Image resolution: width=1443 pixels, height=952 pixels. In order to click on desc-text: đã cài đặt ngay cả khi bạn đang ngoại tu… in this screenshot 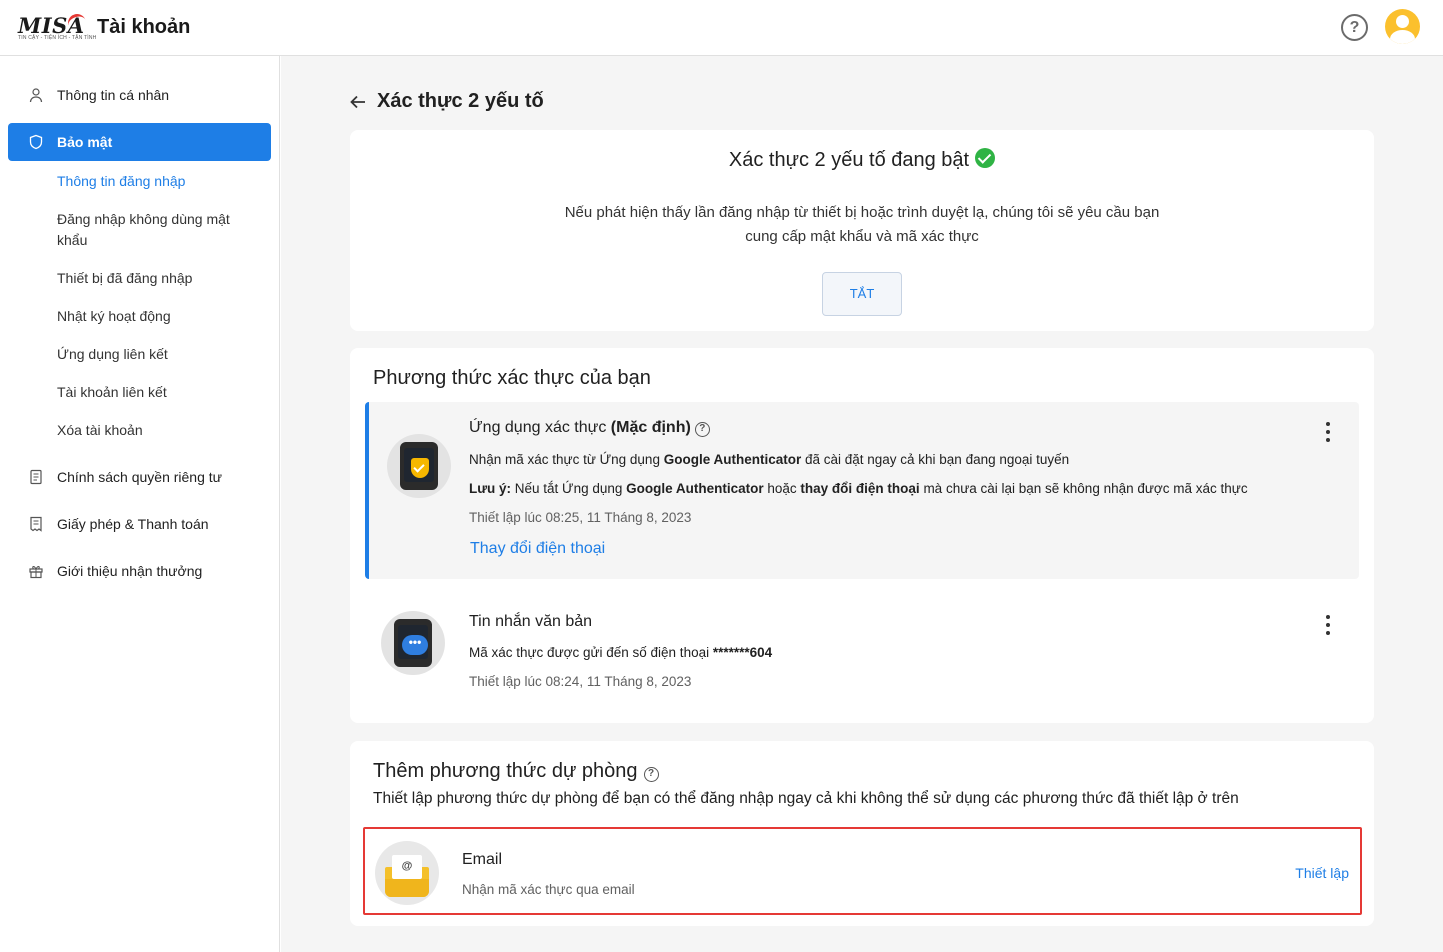, I will do `click(935, 459)`.